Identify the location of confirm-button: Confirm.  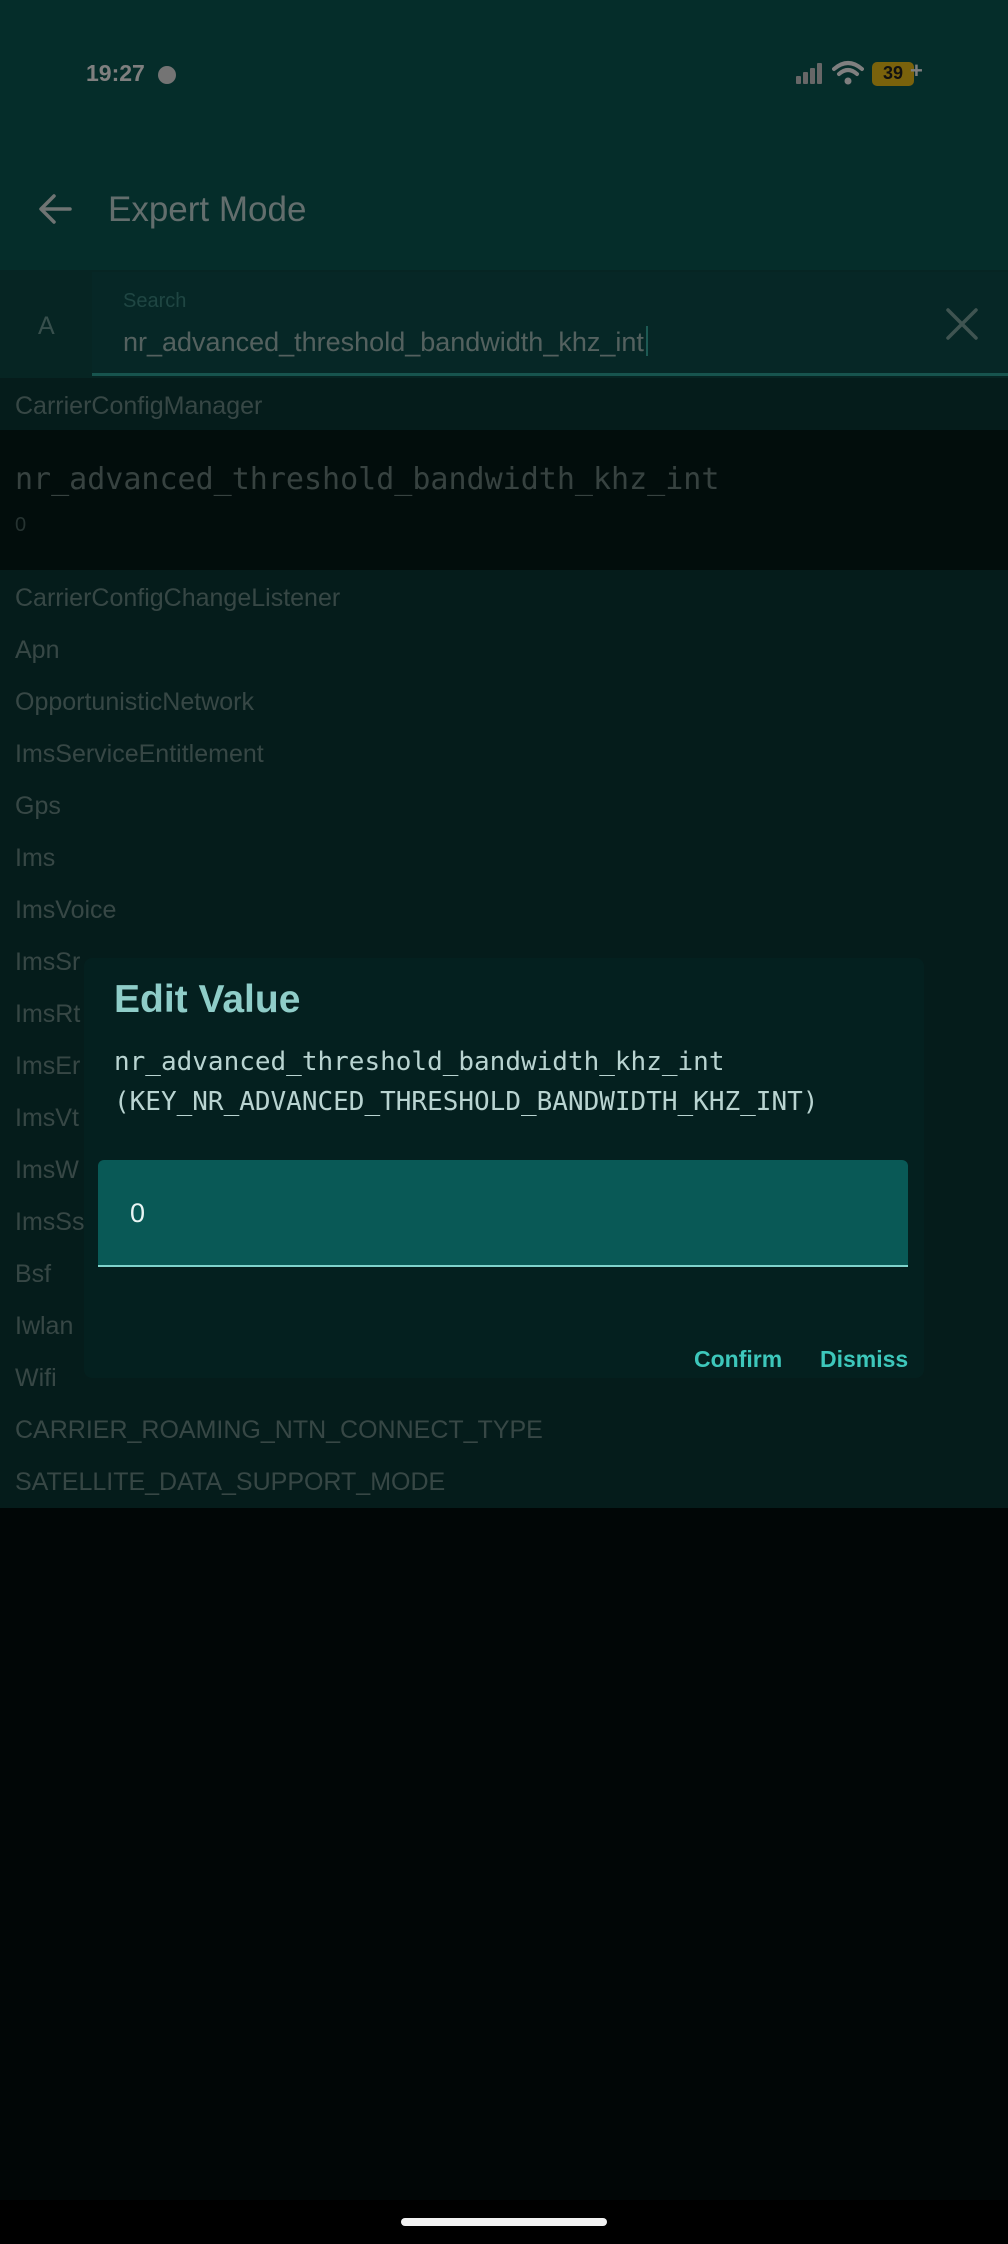
(738, 1359).